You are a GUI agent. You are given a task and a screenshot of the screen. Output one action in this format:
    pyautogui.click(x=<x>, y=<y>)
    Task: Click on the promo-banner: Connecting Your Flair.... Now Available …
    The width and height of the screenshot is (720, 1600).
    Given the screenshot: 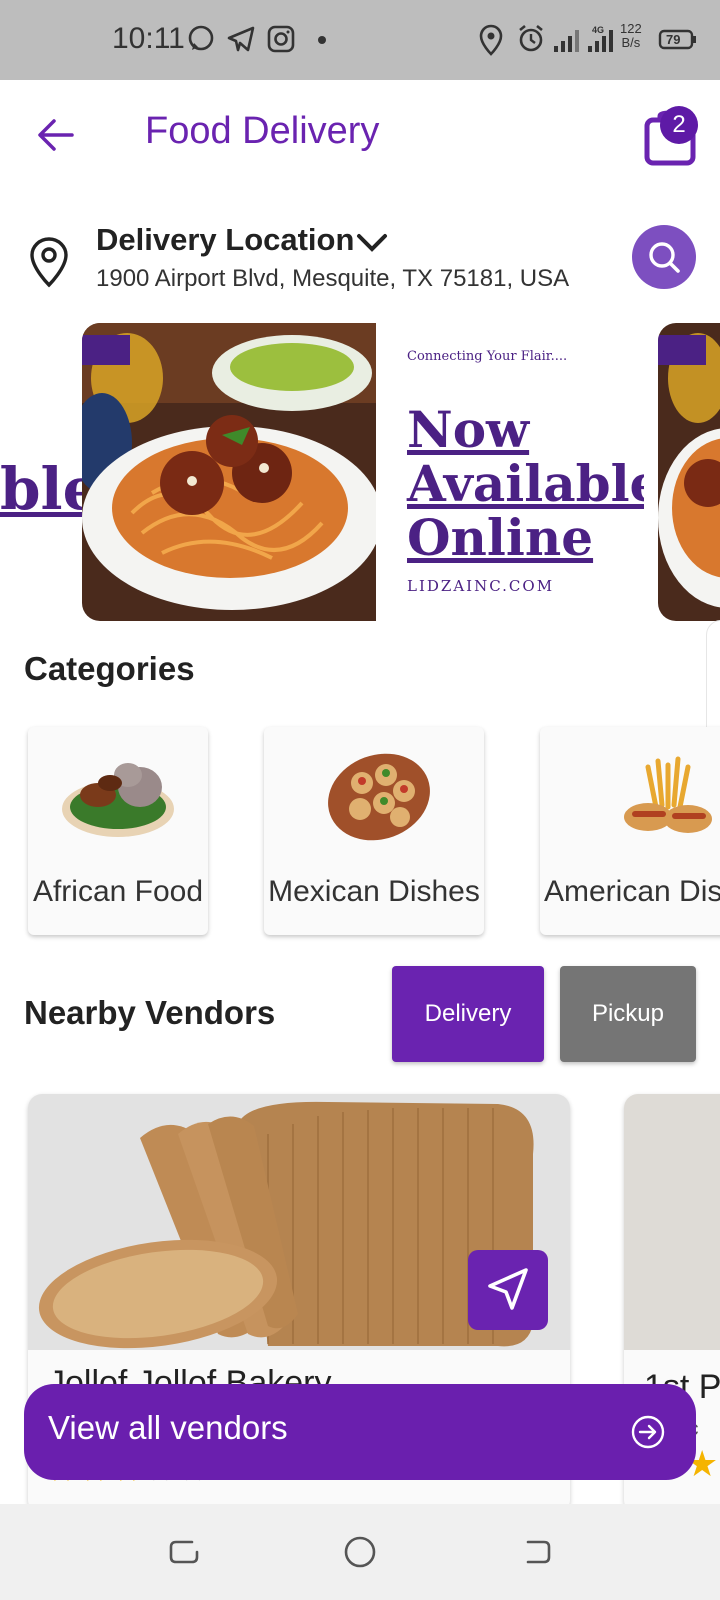 What is the action you would take?
    pyautogui.click(x=363, y=472)
    